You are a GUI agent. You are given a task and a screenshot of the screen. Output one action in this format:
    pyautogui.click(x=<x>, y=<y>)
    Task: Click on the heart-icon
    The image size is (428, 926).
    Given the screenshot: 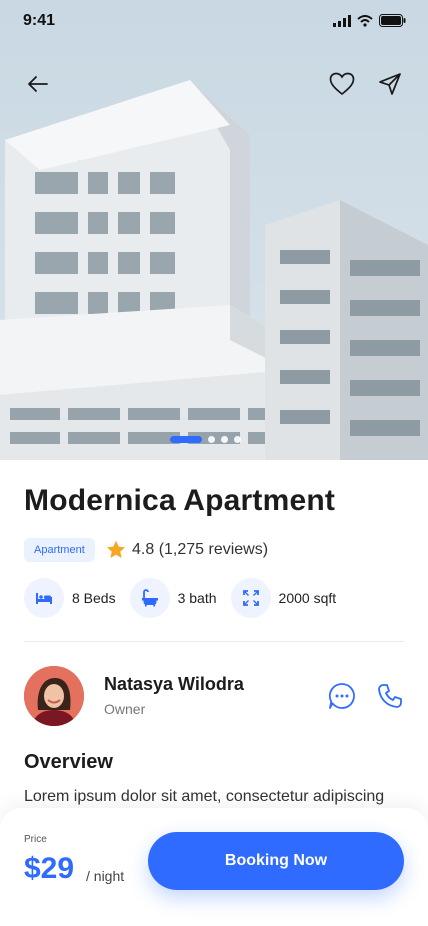 What is the action you would take?
    pyautogui.click(x=342, y=84)
    